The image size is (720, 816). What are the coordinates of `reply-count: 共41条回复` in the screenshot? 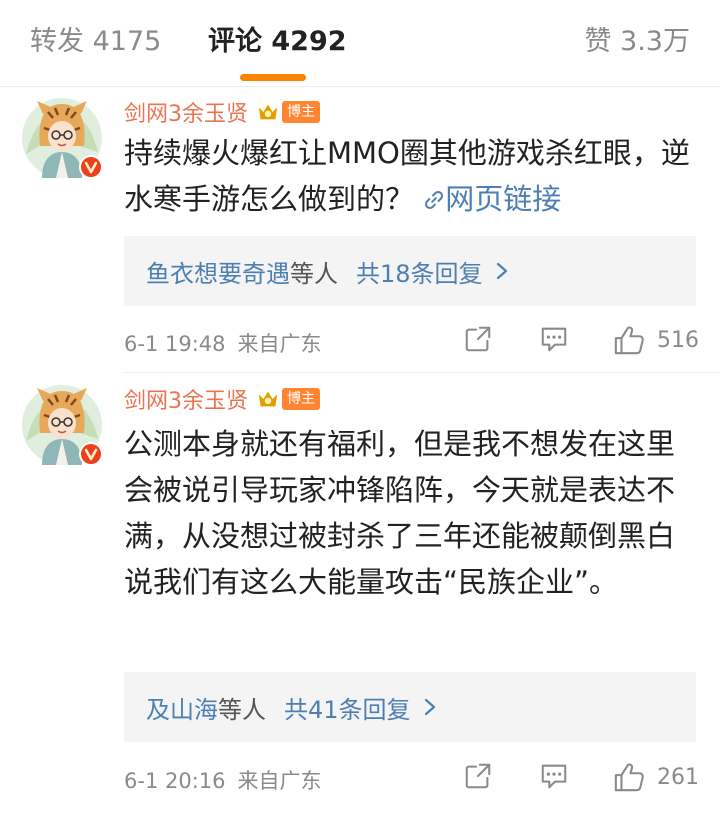 It's located at (347, 707).